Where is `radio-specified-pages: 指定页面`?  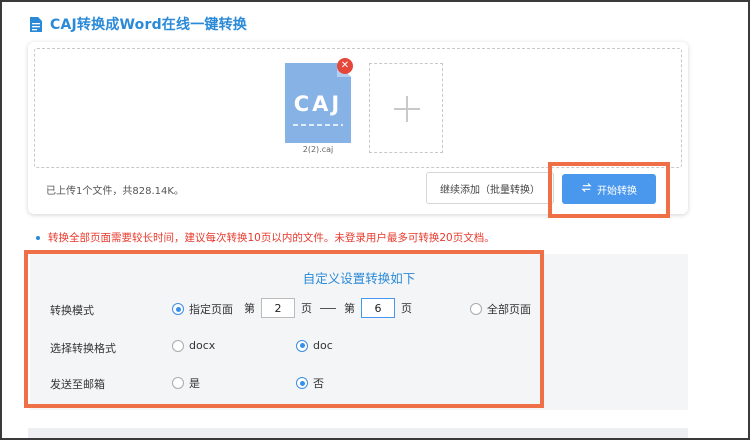 radio-specified-pages: 指定页面 is located at coordinates (202, 309).